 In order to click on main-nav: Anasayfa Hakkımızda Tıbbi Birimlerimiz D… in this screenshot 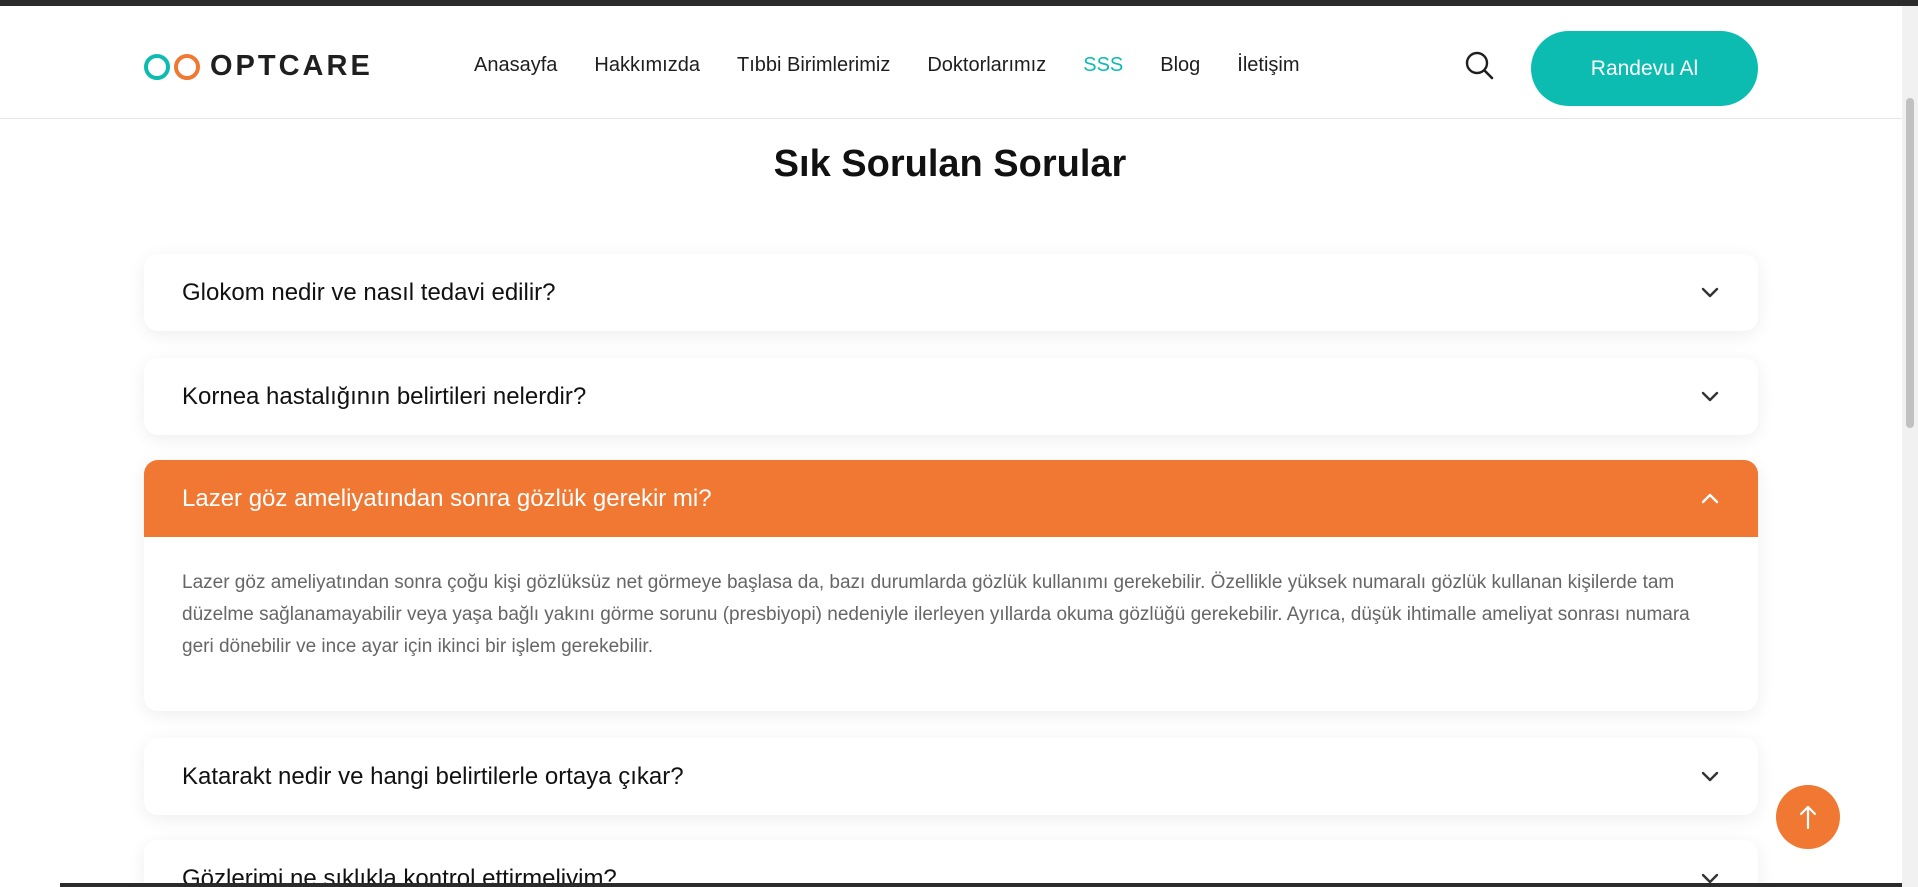, I will do `click(905, 65)`.